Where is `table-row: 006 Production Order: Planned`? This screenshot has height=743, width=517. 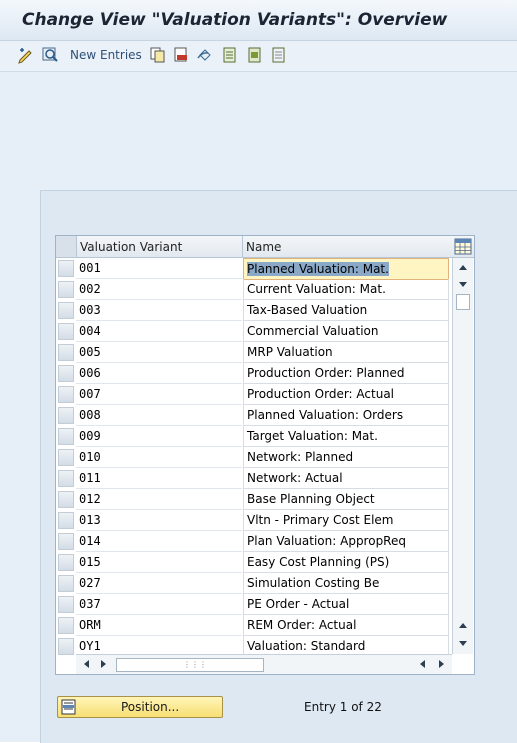 table-row: 006 Production Order: Planned is located at coordinates (252, 373).